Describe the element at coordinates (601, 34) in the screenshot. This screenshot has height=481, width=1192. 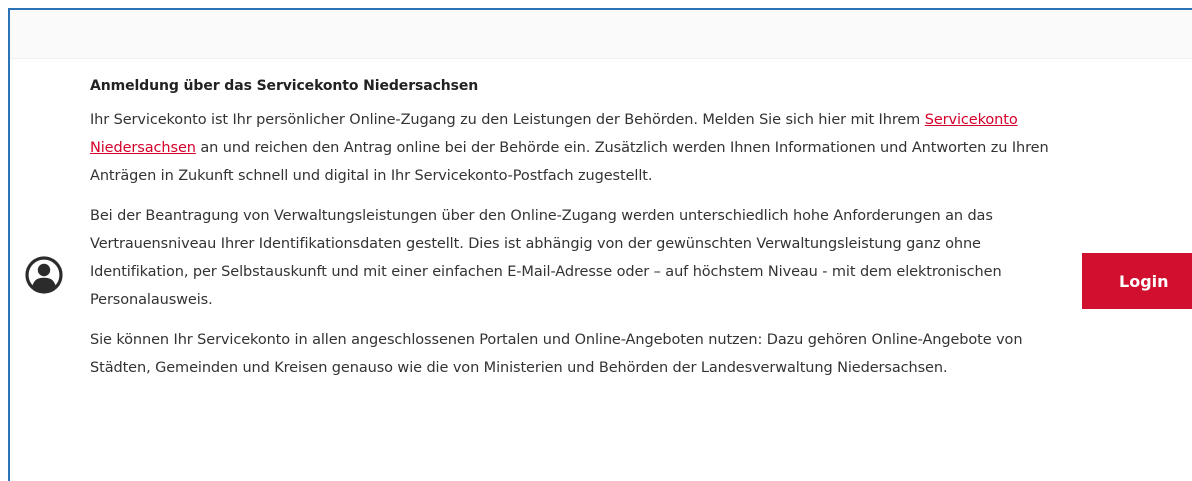
I see `top-band` at that location.